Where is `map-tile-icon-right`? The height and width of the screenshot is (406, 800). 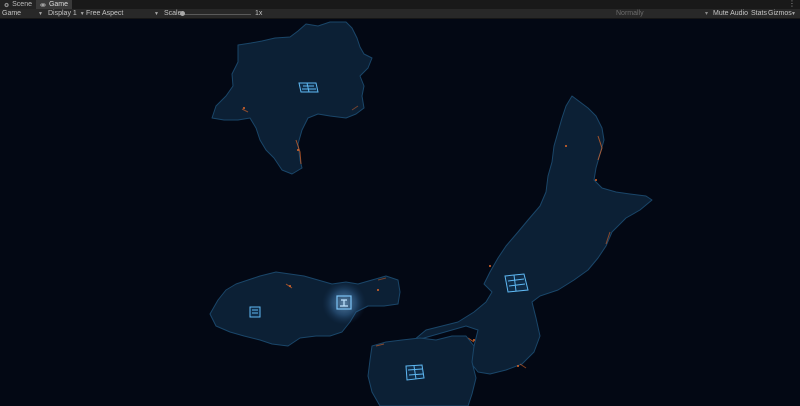
map-tile-icon-right is located at coordinates (516, 283).